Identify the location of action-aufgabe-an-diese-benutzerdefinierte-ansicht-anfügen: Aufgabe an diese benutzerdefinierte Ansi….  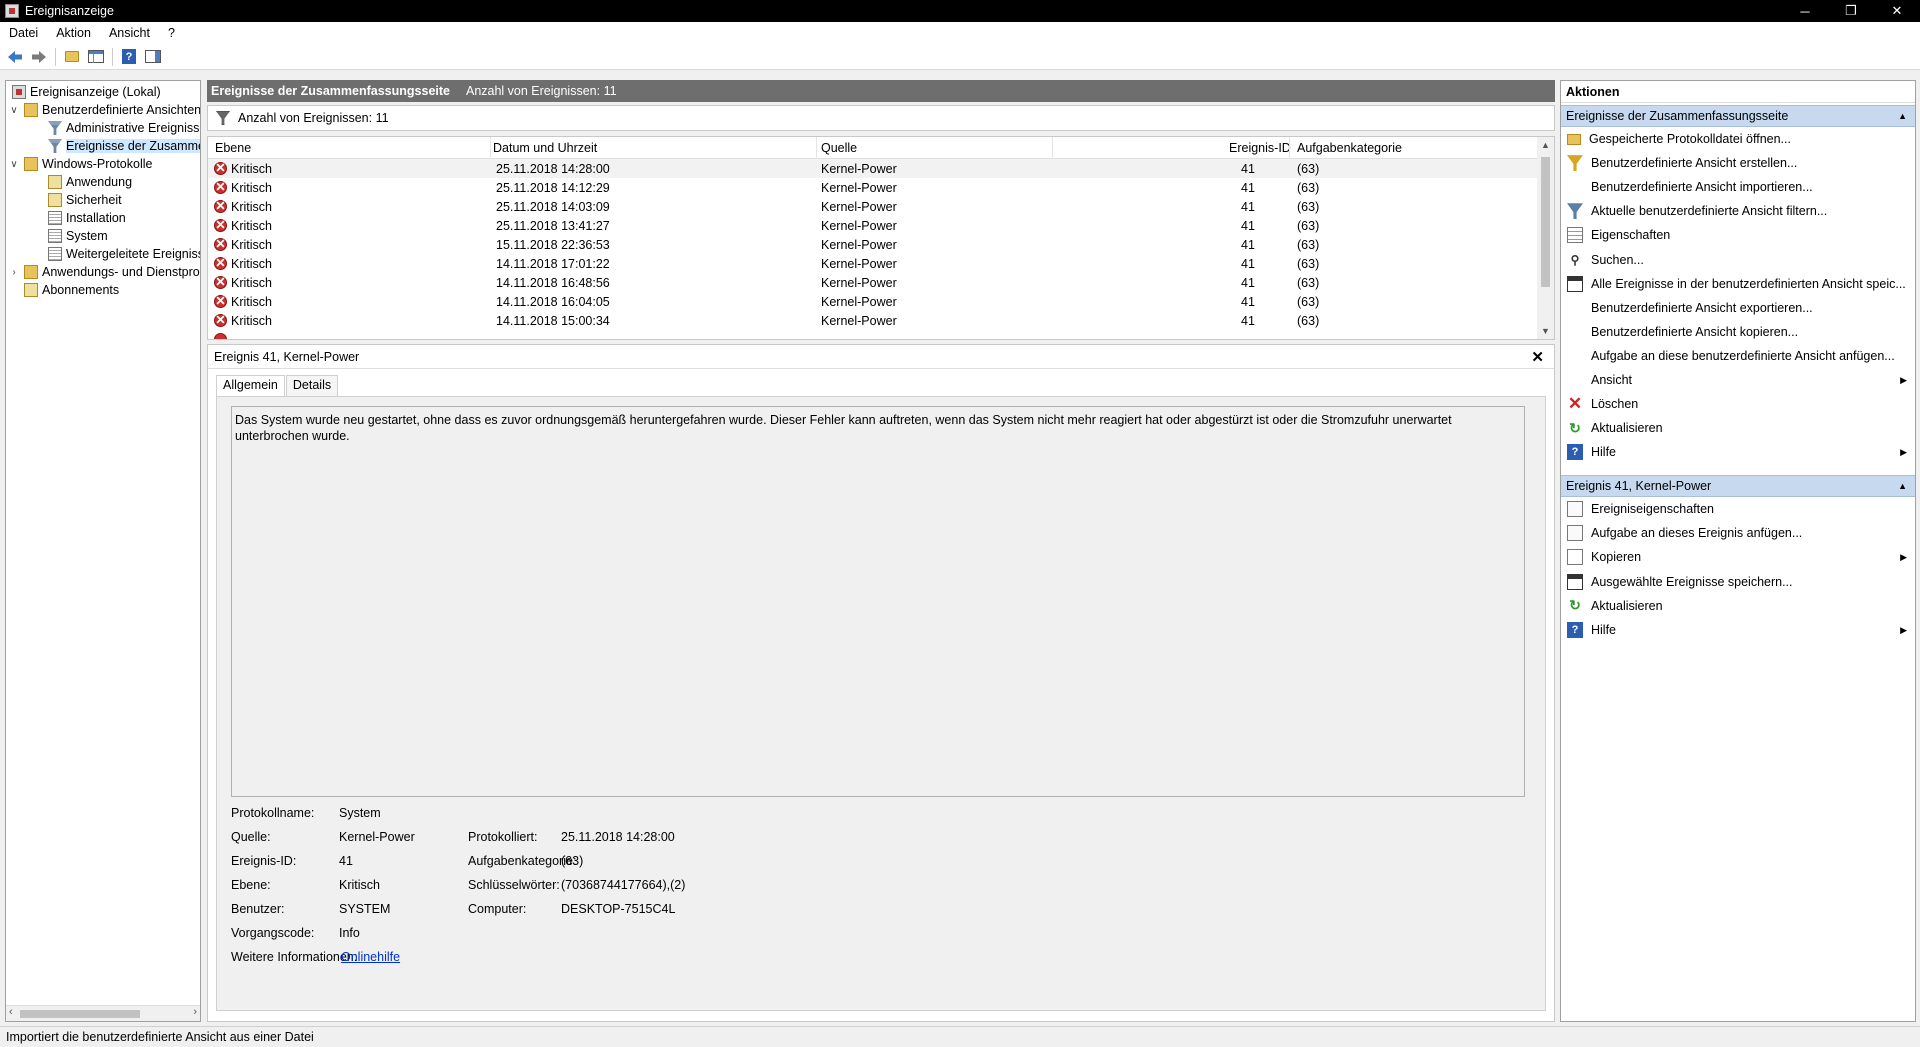
(1738, 356).